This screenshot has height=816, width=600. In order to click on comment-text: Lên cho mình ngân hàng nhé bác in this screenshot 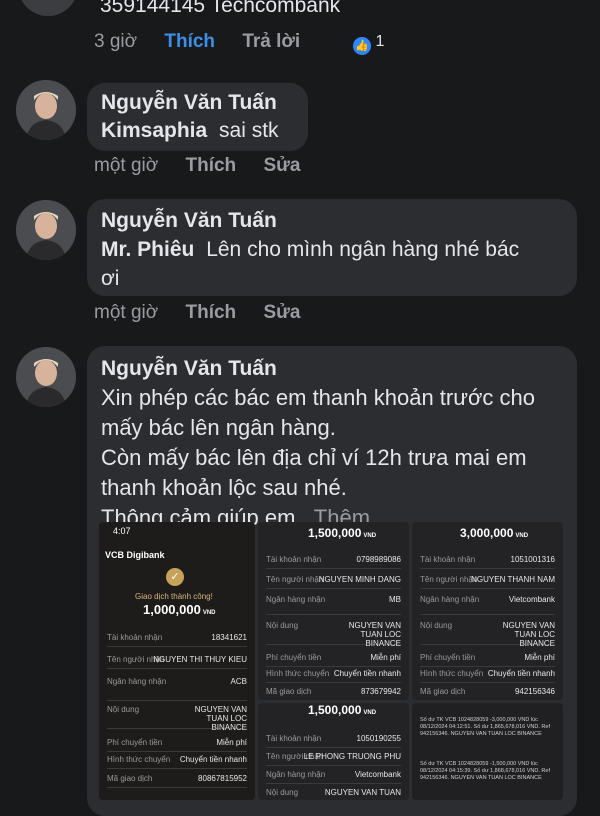, I will do `click(363, 249)`.